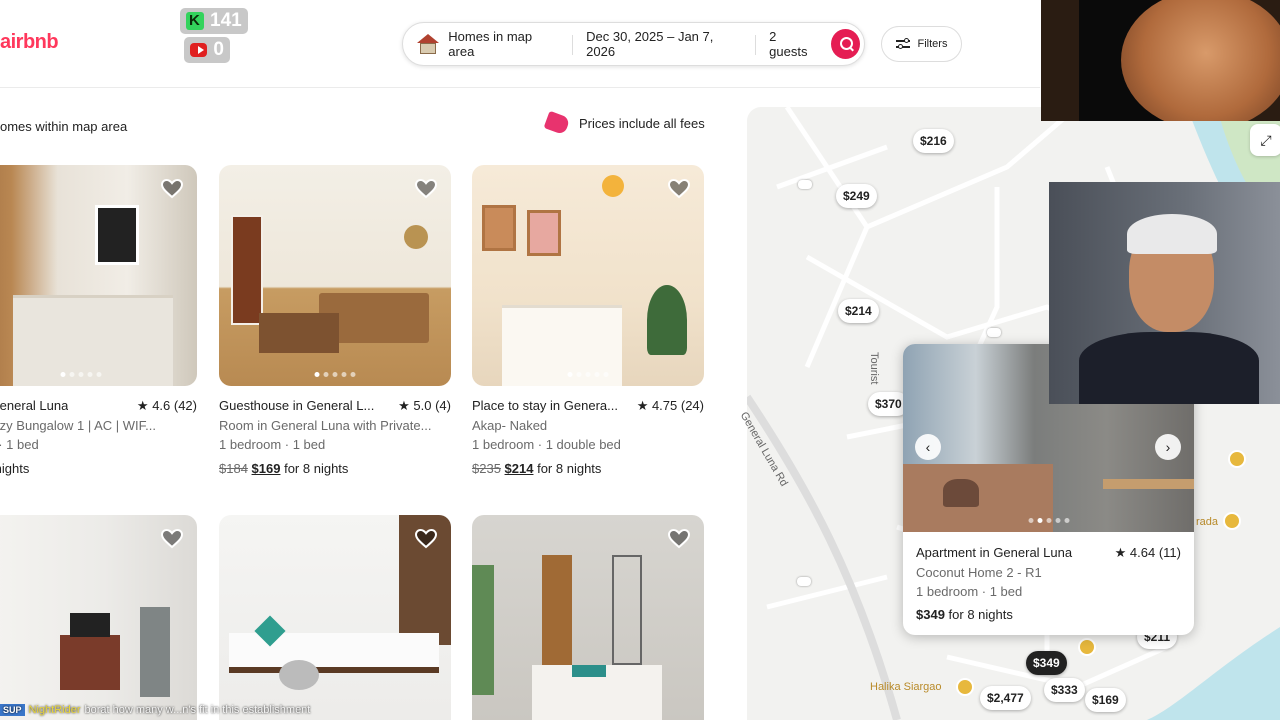  Describe the element at coordinates (519, 468) in the screenshot. I see `price-discounted: $214` at that location.